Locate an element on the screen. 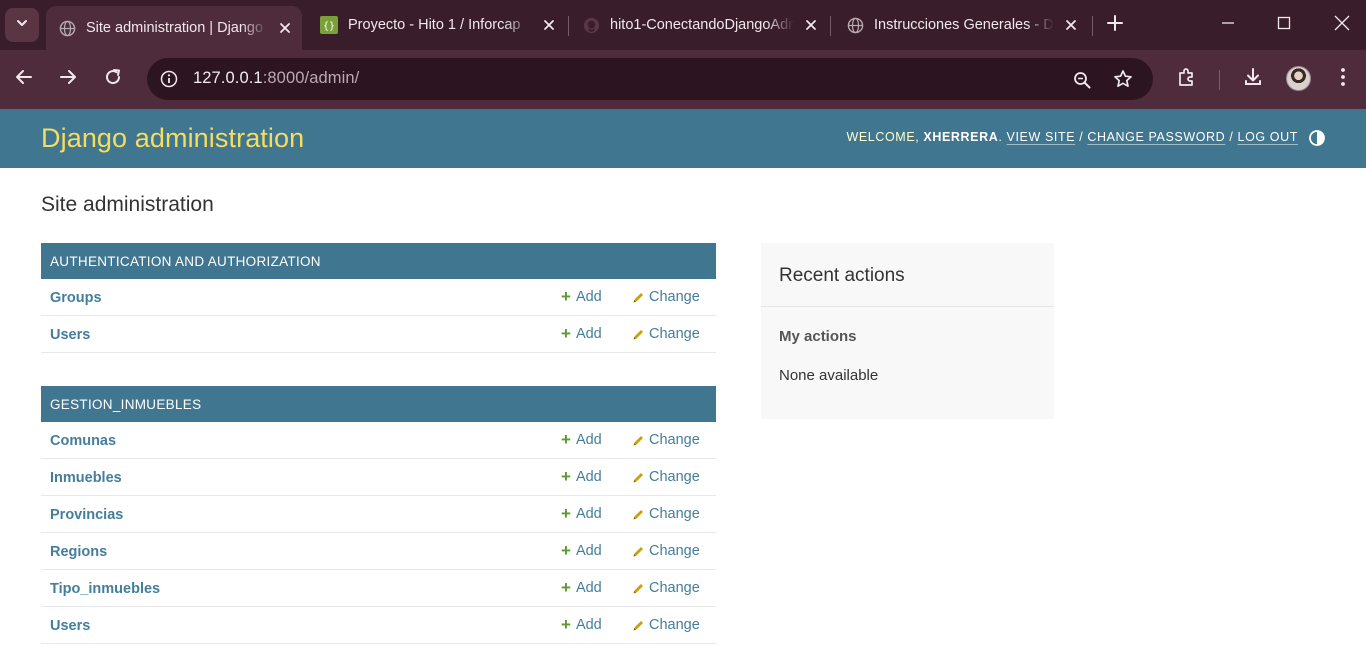 This screenshot has height=661, width=1366. log-out-link: Log out is located at coordinates (1268, 137).